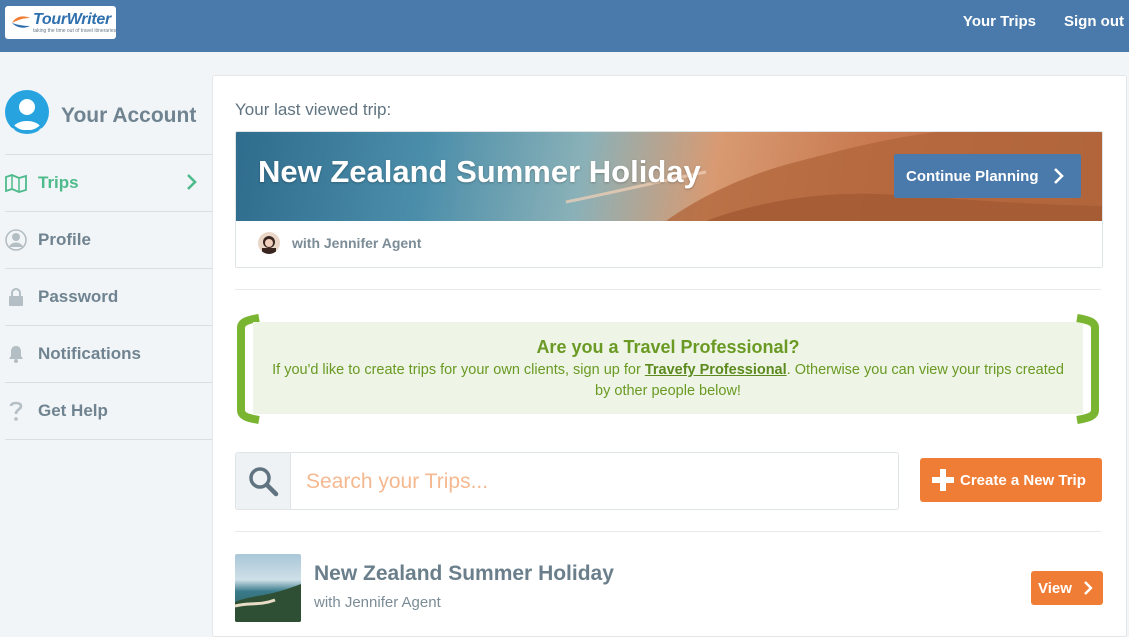  What do you see at coordinates (716, 370) in the screenshot?
I see `travefy-professional-link: Travefy Professional` at bounding box center [716, 370].